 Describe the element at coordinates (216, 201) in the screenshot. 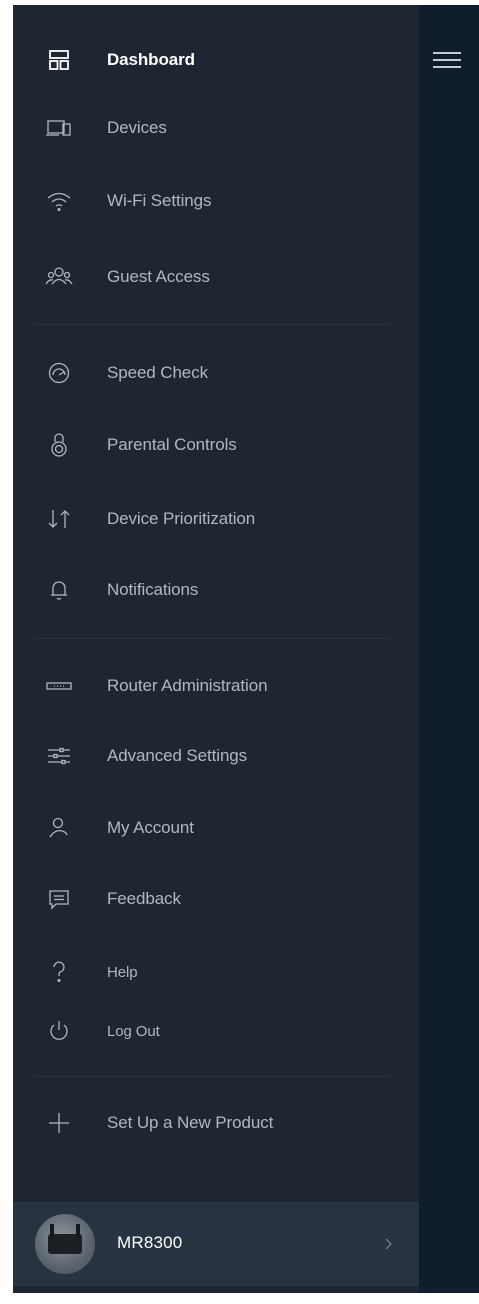

I see `menu-item-wifi-settings: Wi-Fi Settings` at that location.